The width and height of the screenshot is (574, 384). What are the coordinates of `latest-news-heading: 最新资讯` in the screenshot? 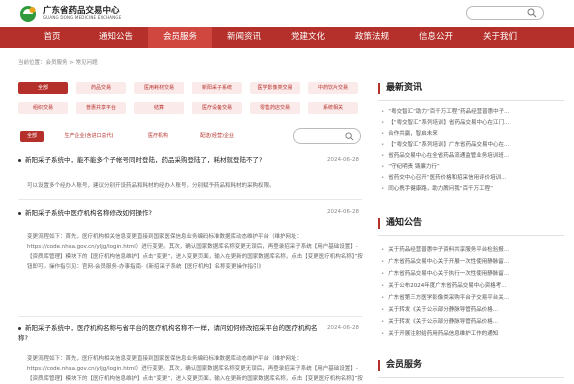 It's located at (400, 88).